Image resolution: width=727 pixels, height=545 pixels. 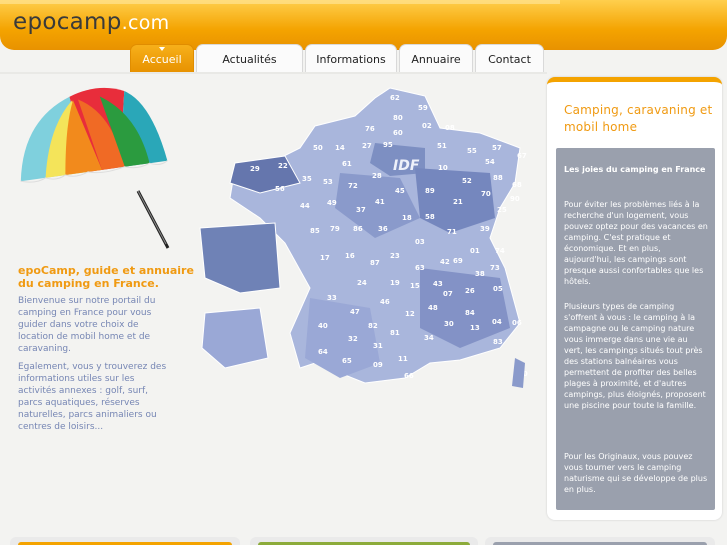 What do you see at coordinates (378, 365) in the screenshot?
I see `department-09: 09` at bounding box center [378, 365].